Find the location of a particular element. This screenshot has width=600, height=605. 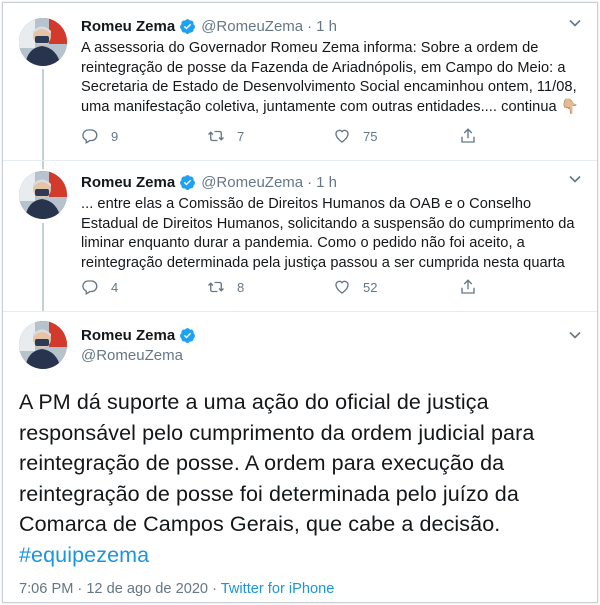

retweet-count: 8 is located at coordinates (241, 287).